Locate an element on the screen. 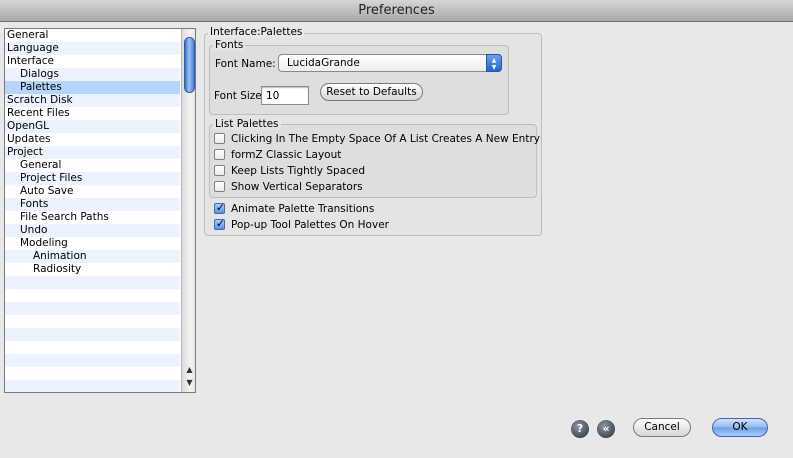 The height and width of the screenshot is (458, 793). sidebar-item: OpenGL is located at coordinates (92, 126).